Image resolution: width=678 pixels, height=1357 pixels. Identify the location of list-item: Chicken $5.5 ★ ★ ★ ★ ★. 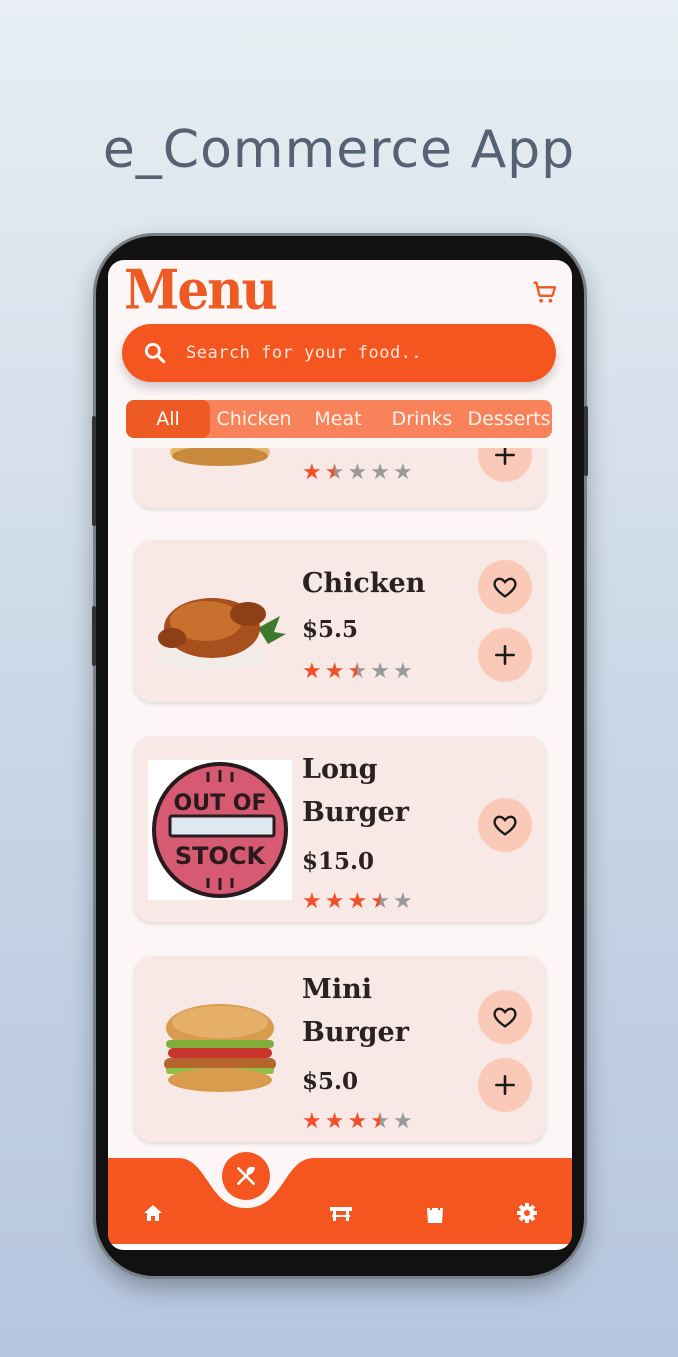
(340, 621).